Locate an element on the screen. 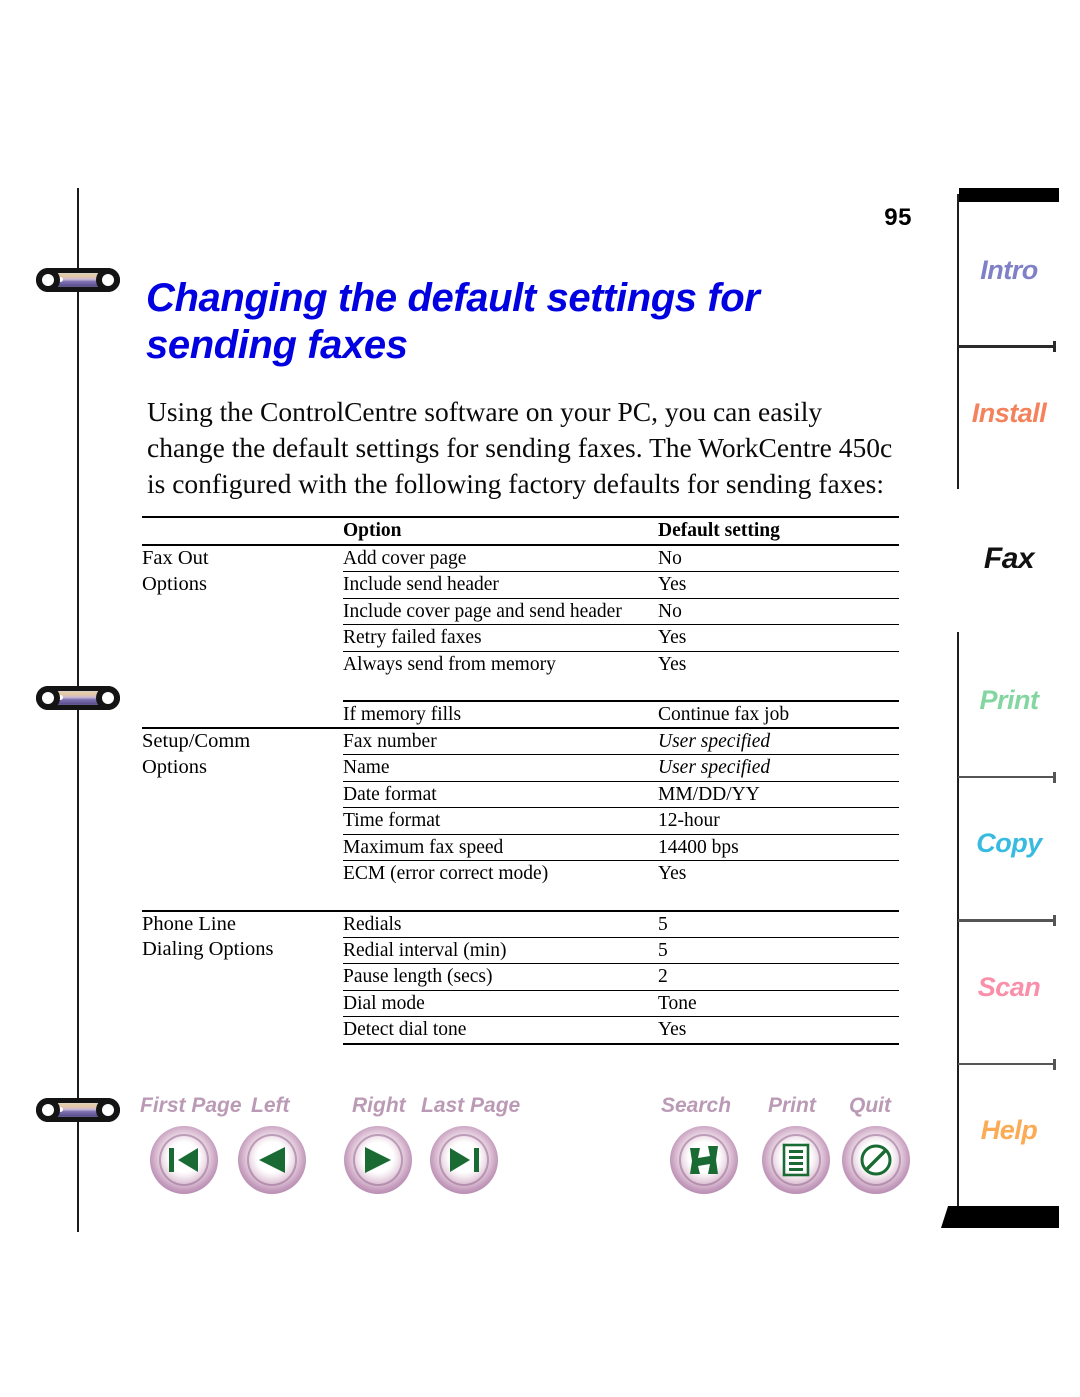 The image size is (1080, 1397). last-page-icon is located at coordinates (464, 1160).